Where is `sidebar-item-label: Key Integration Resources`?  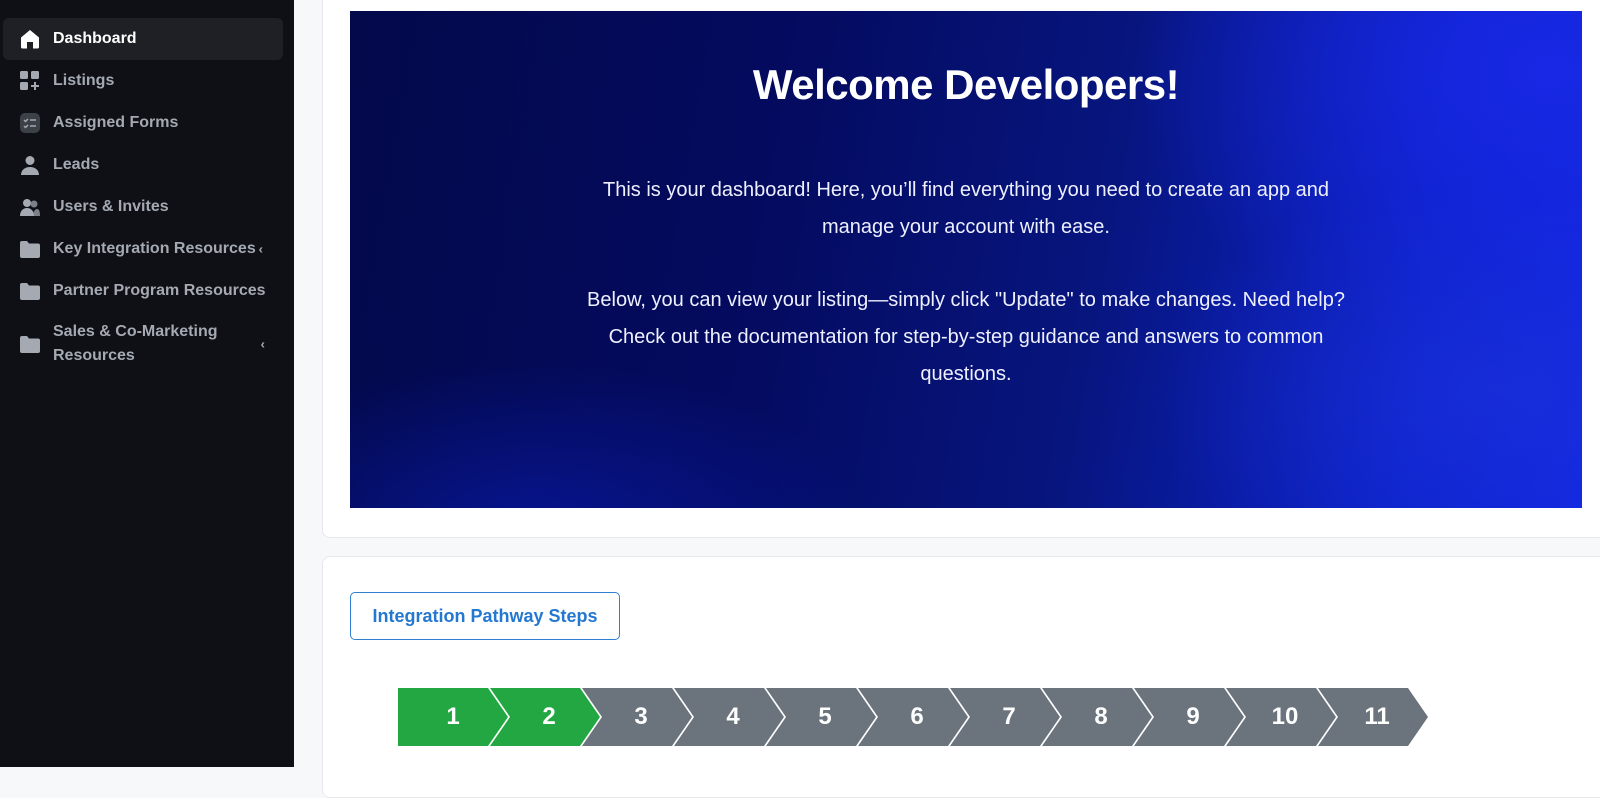
sidebar-item-label: Key Integration Resources is located at coordinates (154, 248).